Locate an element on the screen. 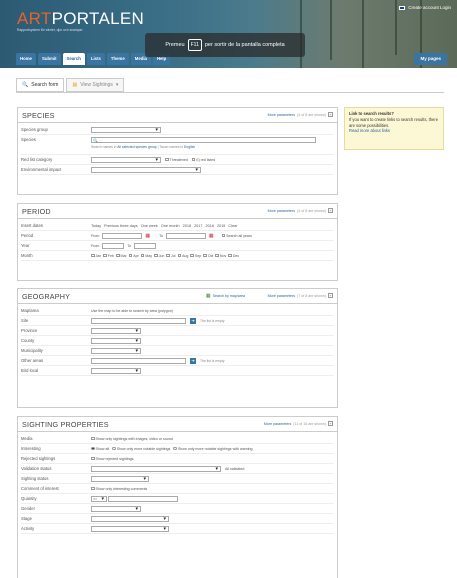 This screenshot has width=457, height=578. nav-tab-submit: Submit is located at coordinates (49, 59).